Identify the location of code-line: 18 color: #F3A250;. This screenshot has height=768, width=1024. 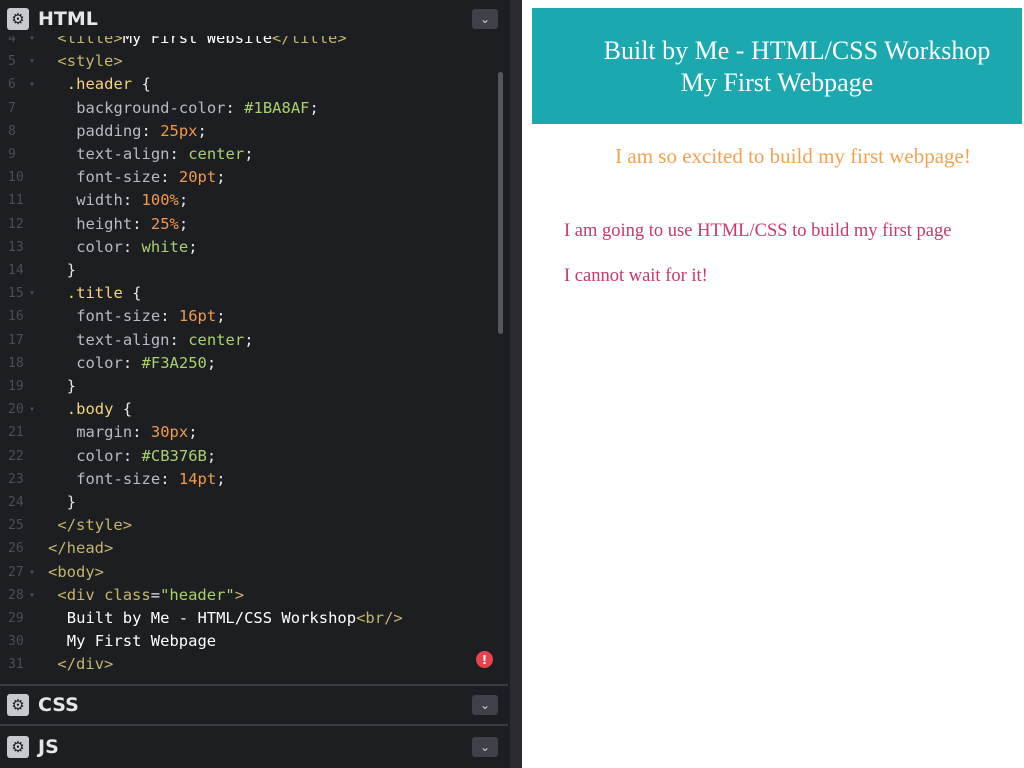
(254, 363).